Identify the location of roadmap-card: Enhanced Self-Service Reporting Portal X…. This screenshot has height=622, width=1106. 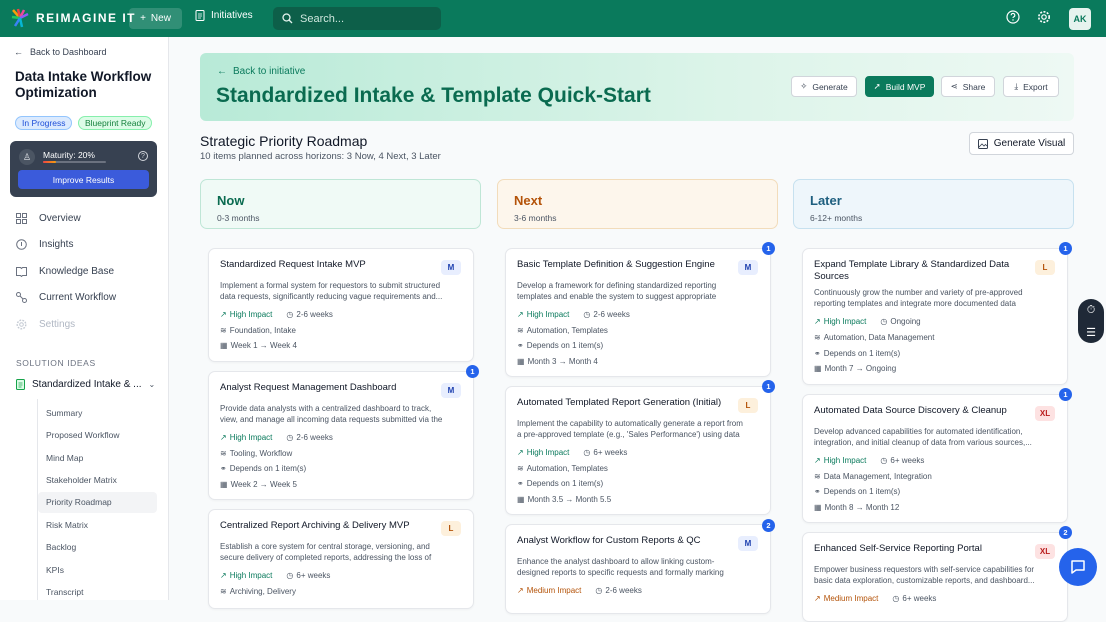
(935, 577).